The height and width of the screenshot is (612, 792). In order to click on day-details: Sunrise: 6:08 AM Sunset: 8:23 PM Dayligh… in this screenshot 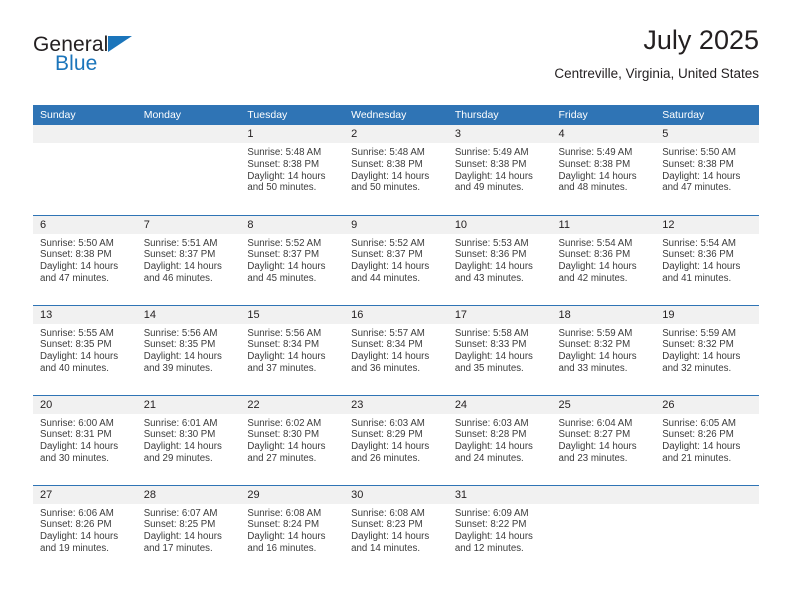, I will do `click(396, 529)`.